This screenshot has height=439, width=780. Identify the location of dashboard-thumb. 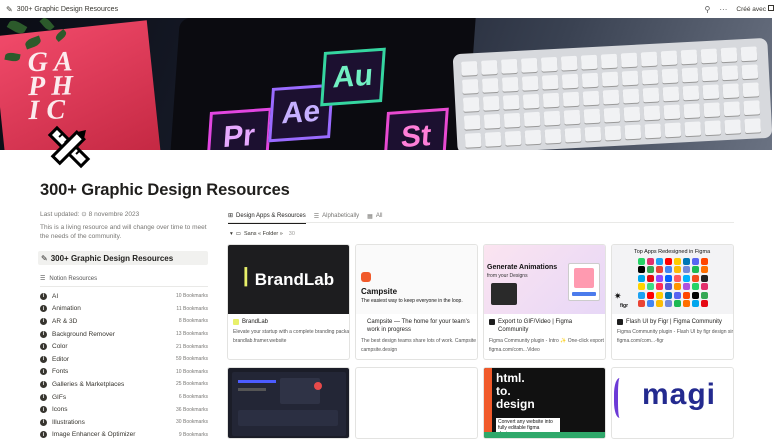
(289, 404).